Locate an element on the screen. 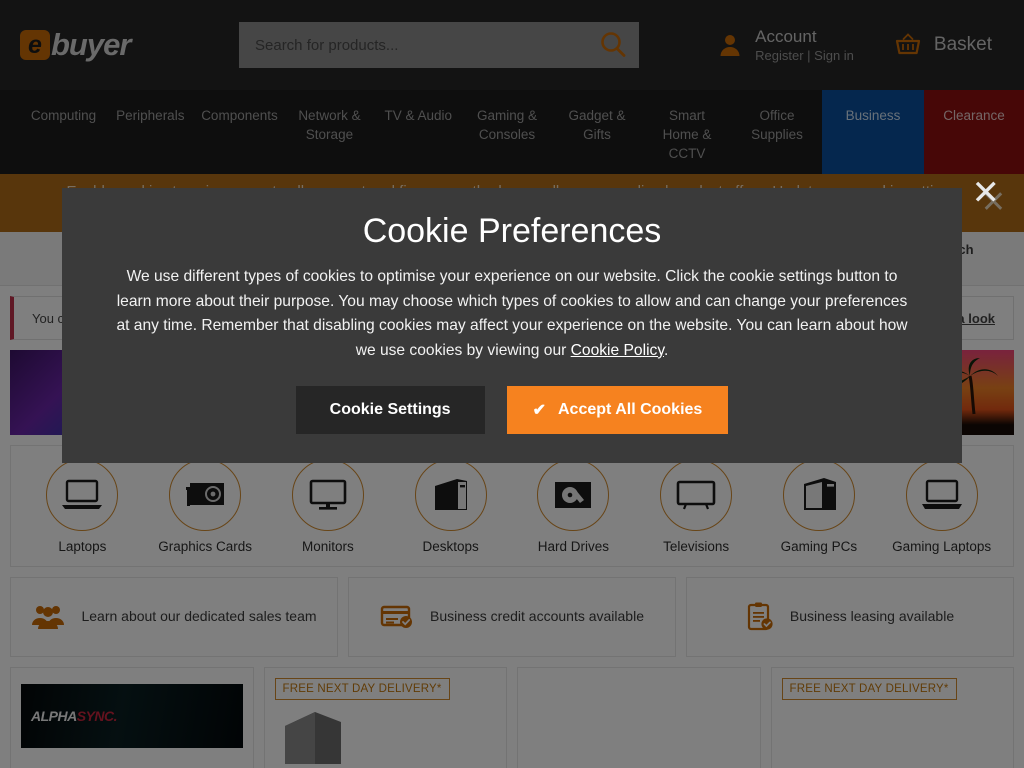  accept-all-label: Accept All Cookies is located at coordinates (630, 409).